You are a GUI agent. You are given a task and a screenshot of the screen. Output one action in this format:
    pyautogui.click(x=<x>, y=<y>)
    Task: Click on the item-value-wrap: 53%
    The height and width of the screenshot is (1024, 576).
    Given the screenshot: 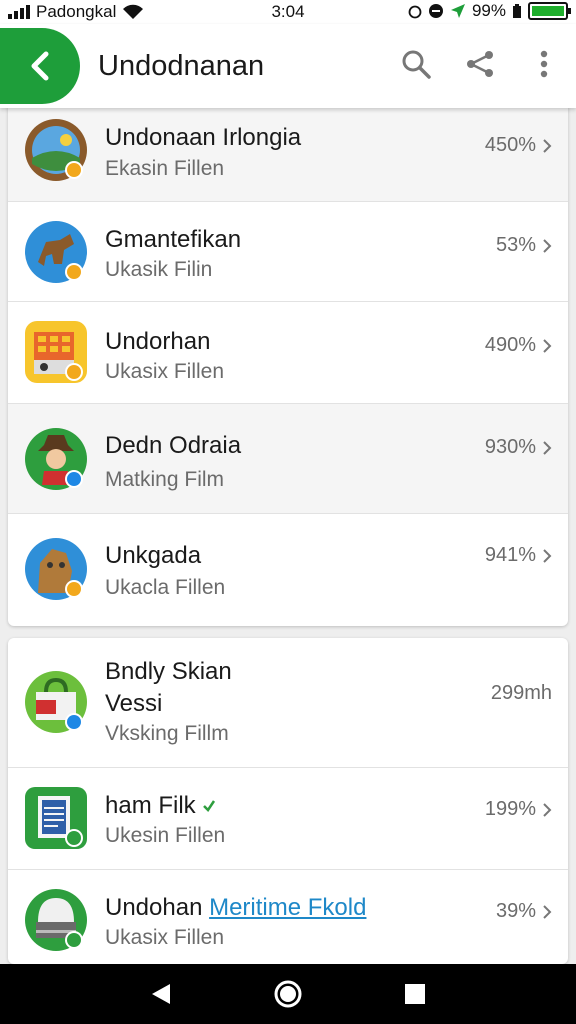 What is the action you would take?
    pyautogui.click(x=524, y=245)
    